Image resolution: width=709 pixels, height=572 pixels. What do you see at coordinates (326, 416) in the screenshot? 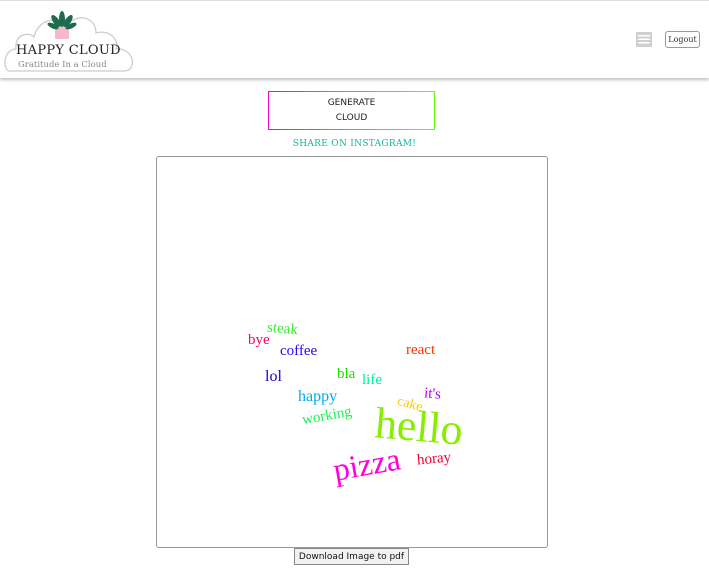
I see `word-working: working` at bounding box center [326, 416].